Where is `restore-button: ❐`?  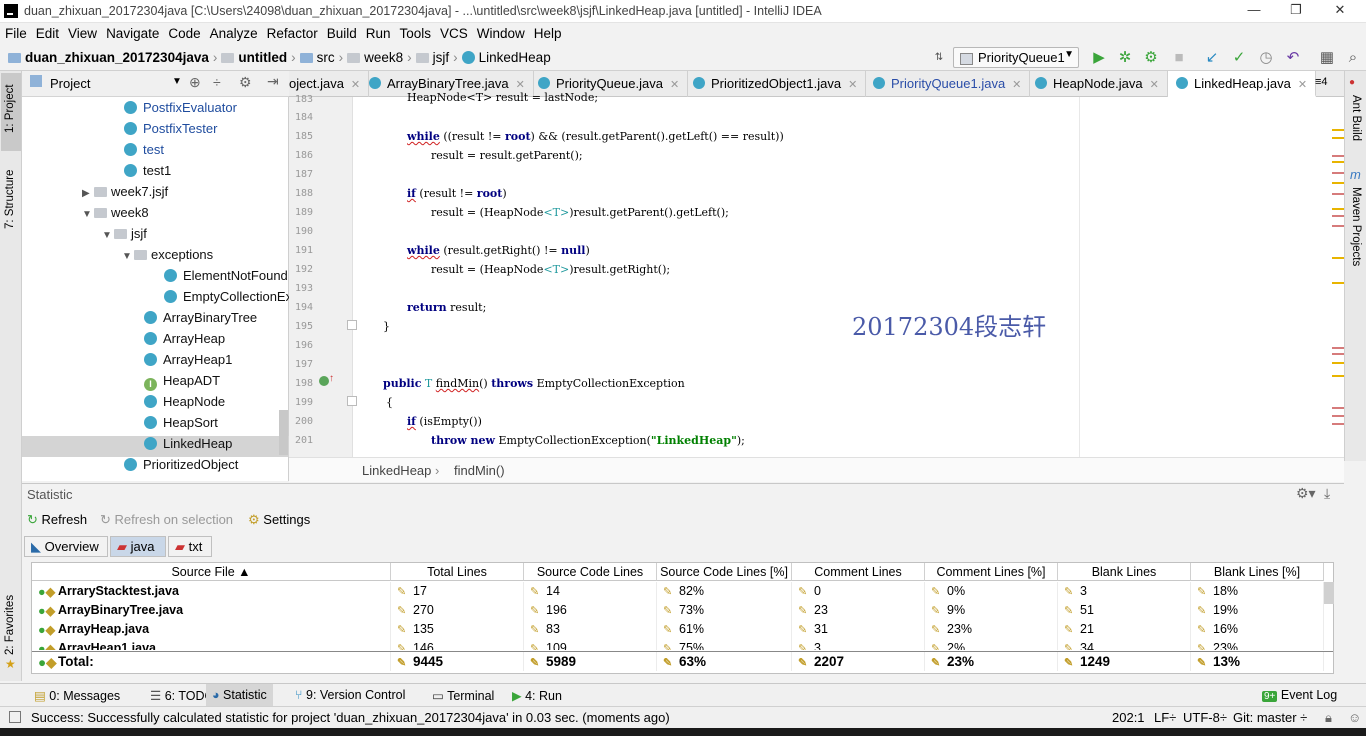
restore-button: ❐ is located at coordinates (1296, 11).